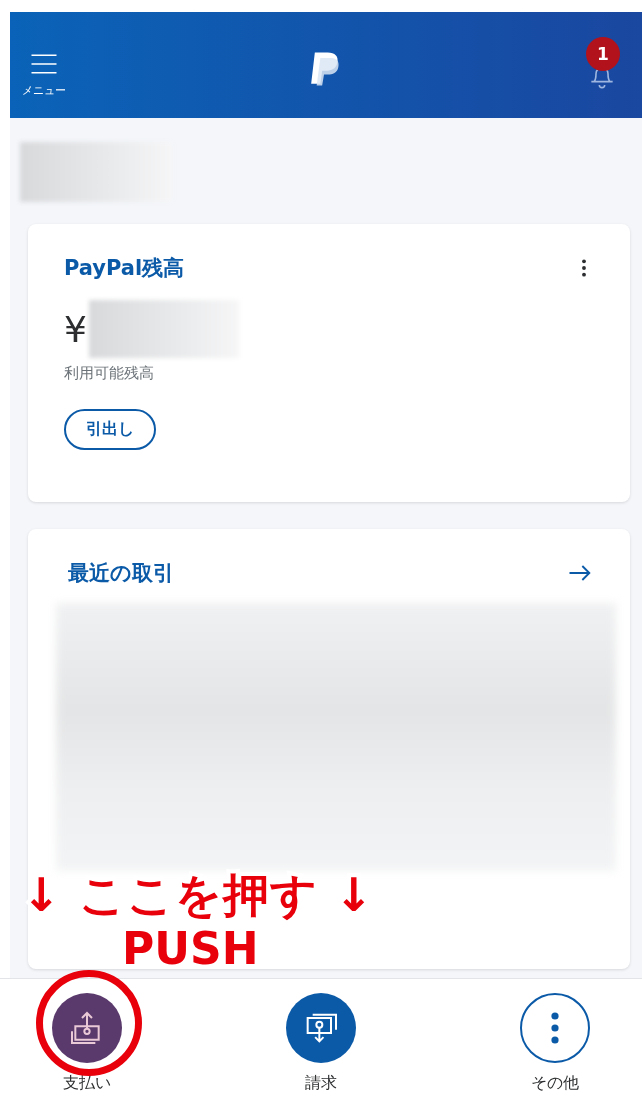 This screenshot has height=1096, width=642. Describe the element at coordinates (75, 329) in the screenshot. I see `currency-symbol: ¥` at that location.